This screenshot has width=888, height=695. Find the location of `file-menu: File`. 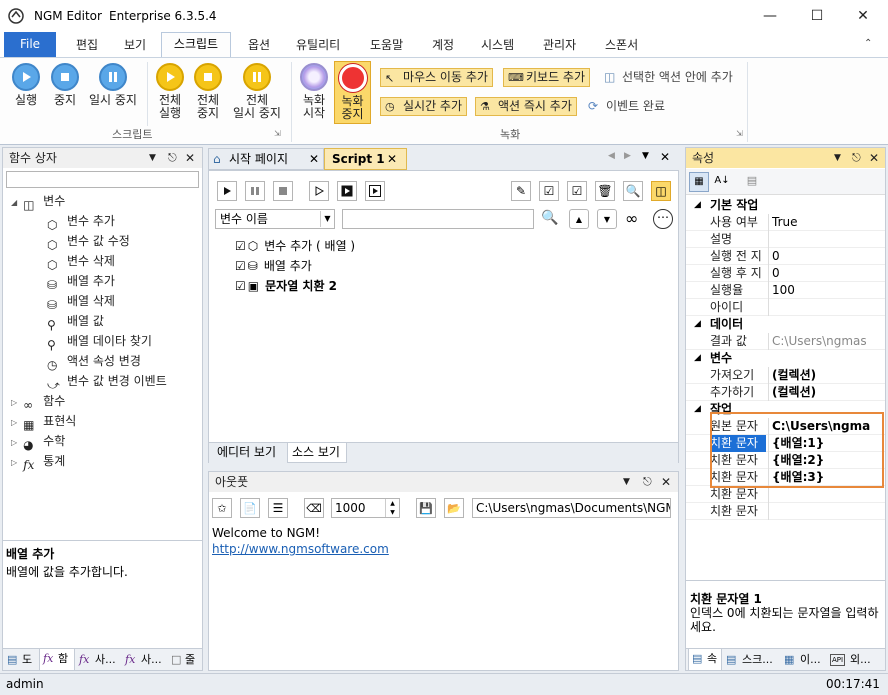

file-menu: File is located at coordinates (30, 44).